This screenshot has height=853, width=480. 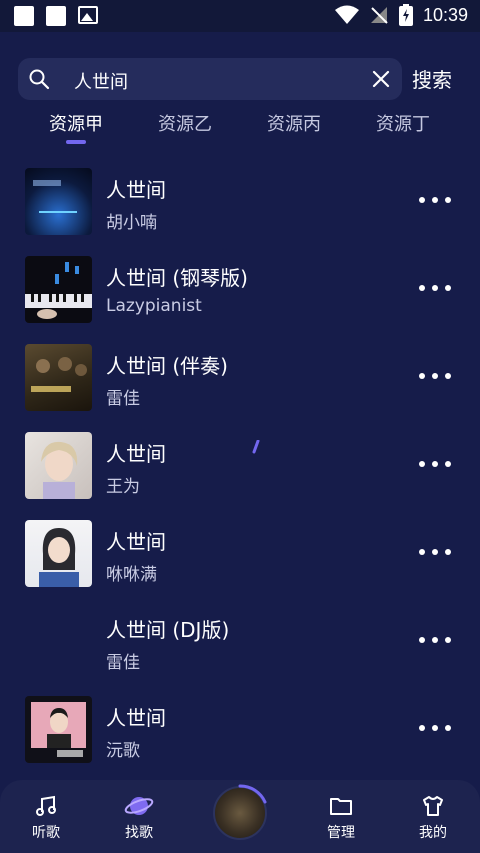 I want to click on search-field: 人世间, so click(x=210, y=79).